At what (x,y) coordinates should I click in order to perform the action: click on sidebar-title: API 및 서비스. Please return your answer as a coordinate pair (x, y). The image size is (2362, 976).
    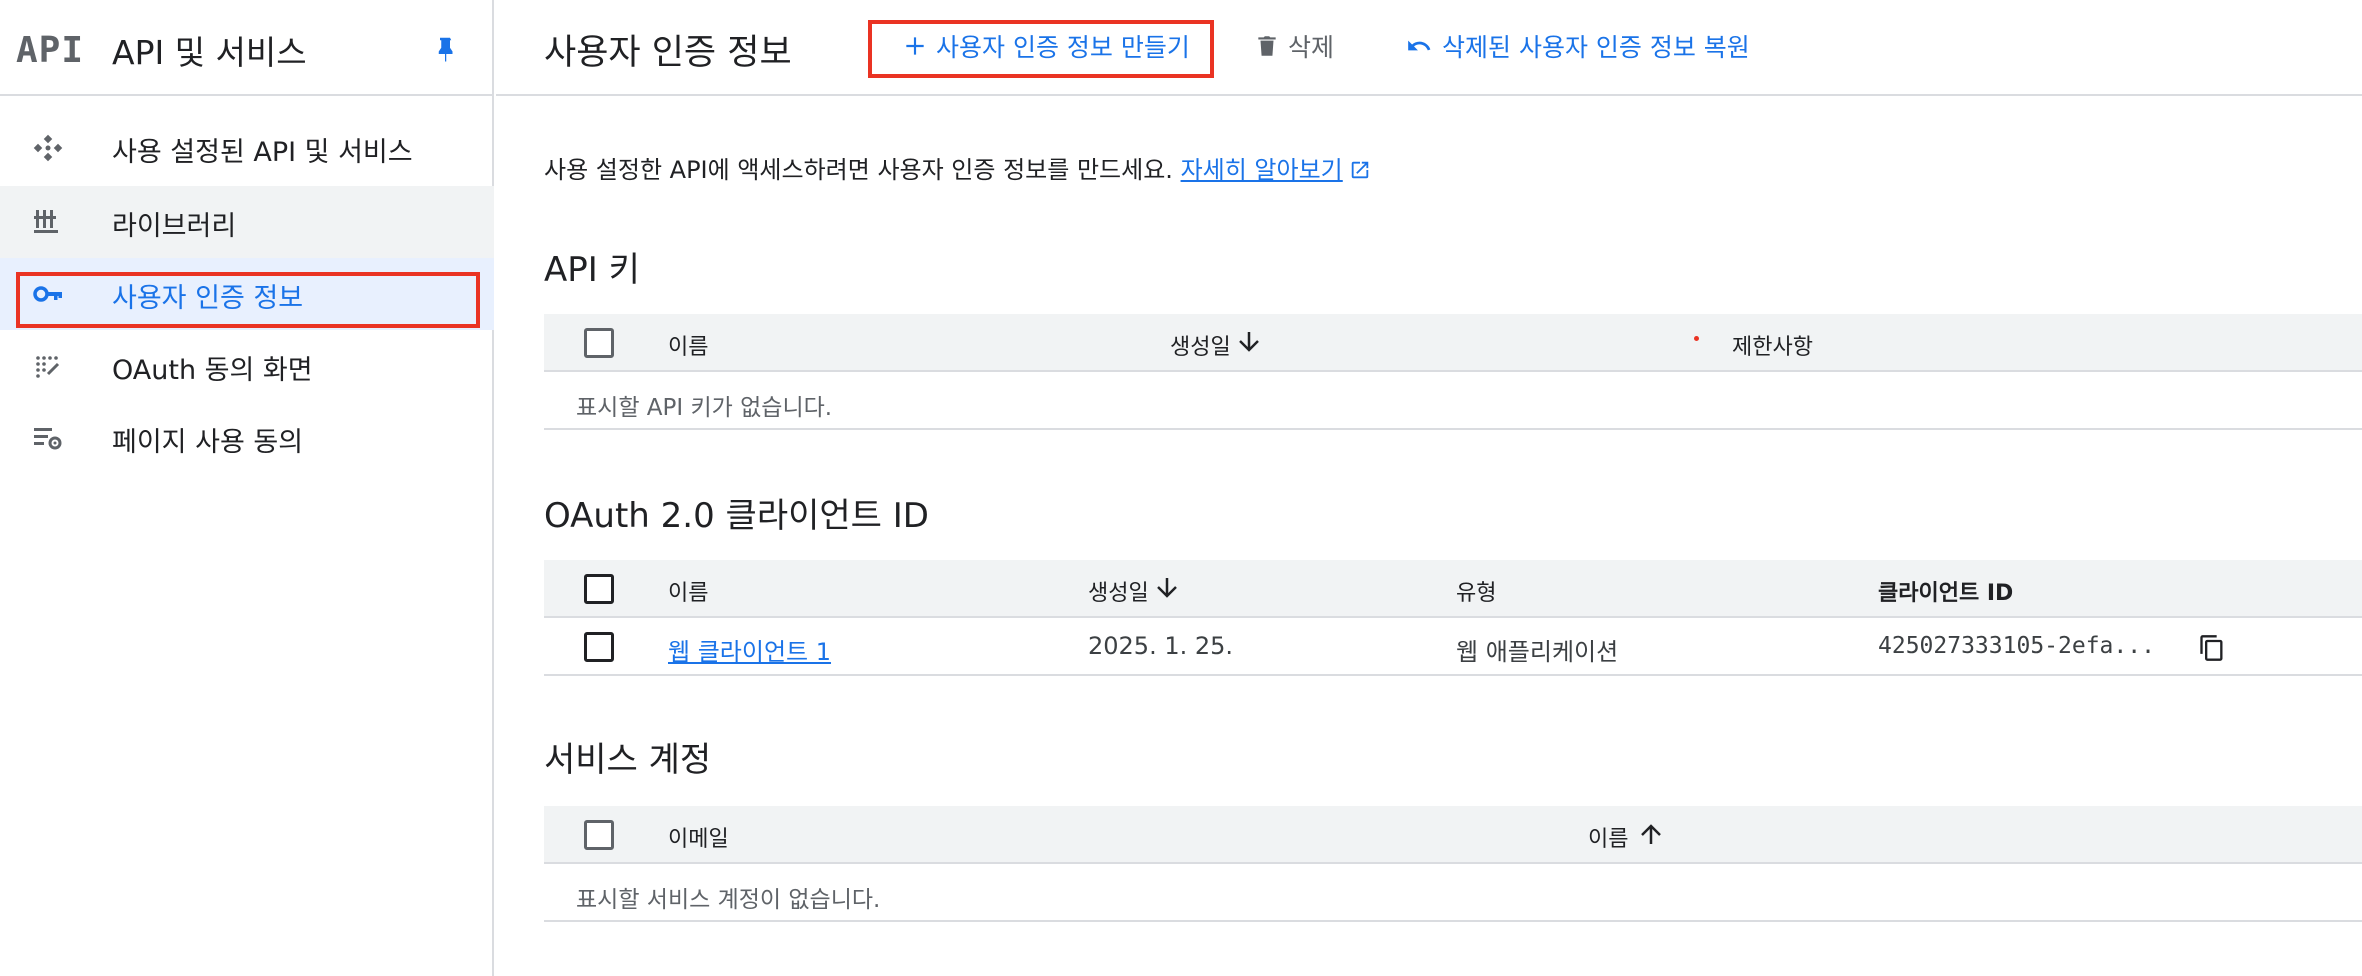
    Looking at the image, I should click on (209, 52).